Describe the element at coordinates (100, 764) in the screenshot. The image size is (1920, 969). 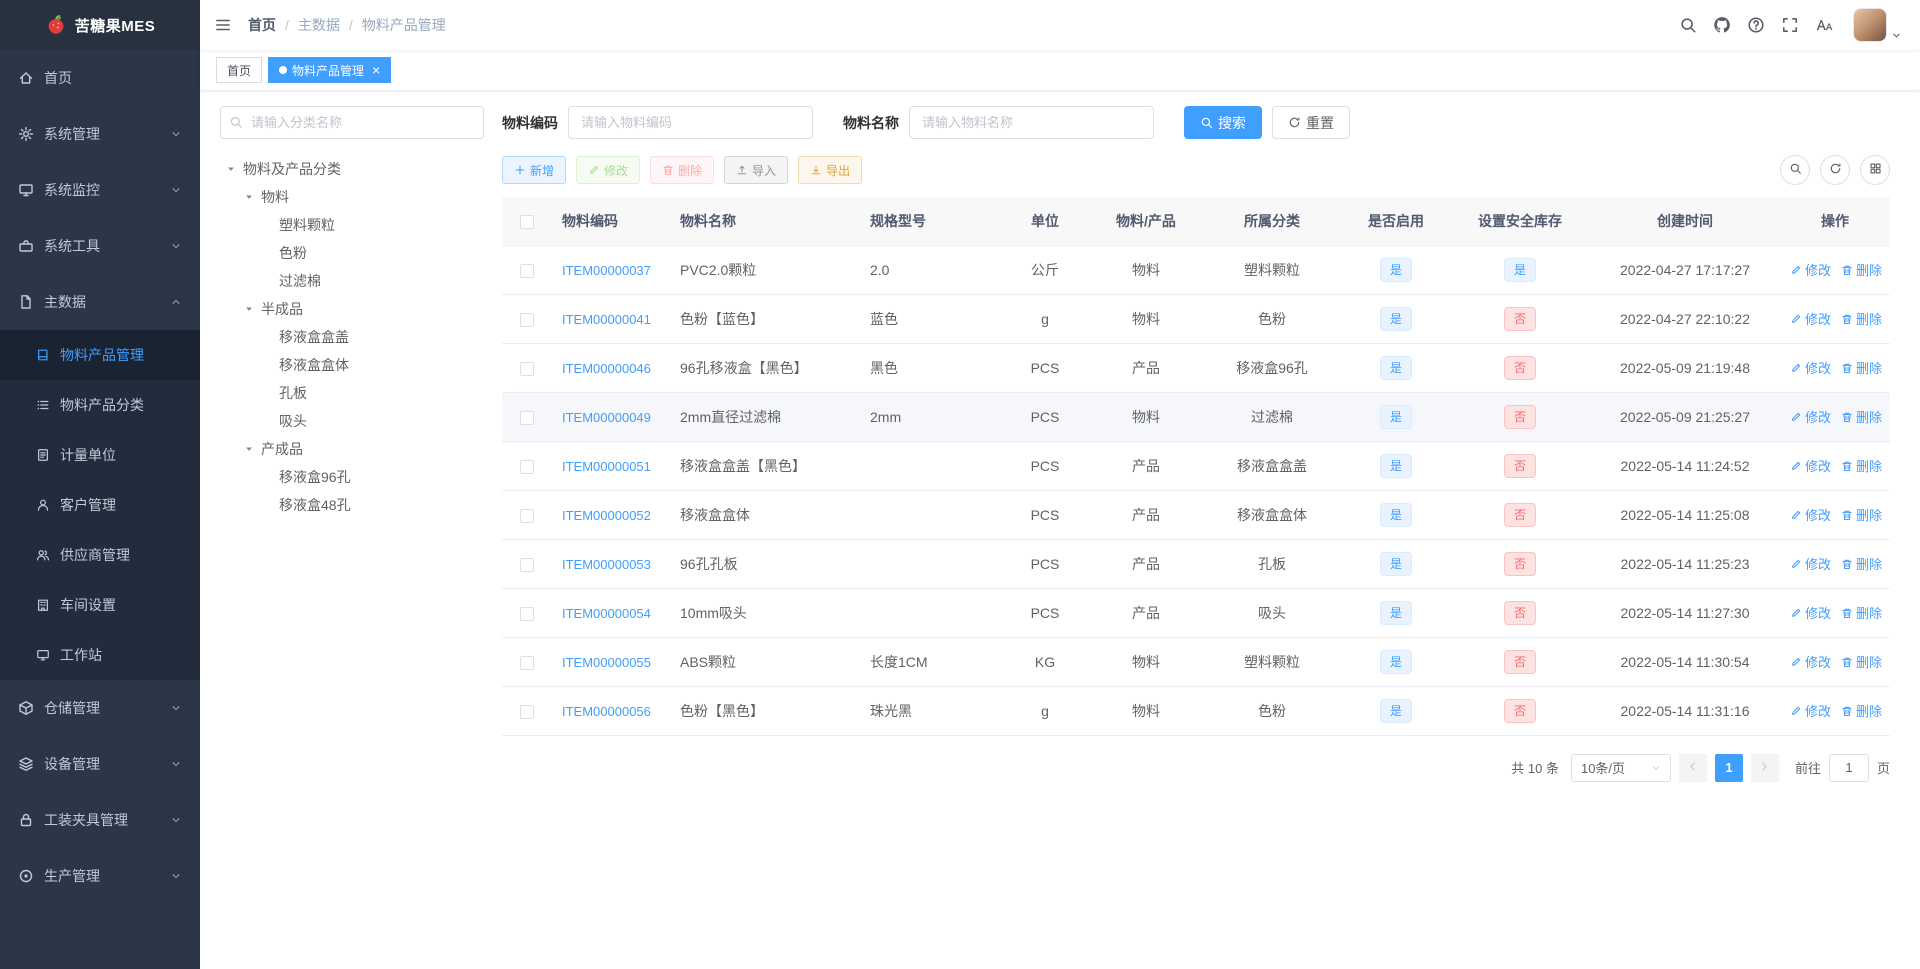
I see `sidebar-item-equipment-management: 设备管理` at that location.